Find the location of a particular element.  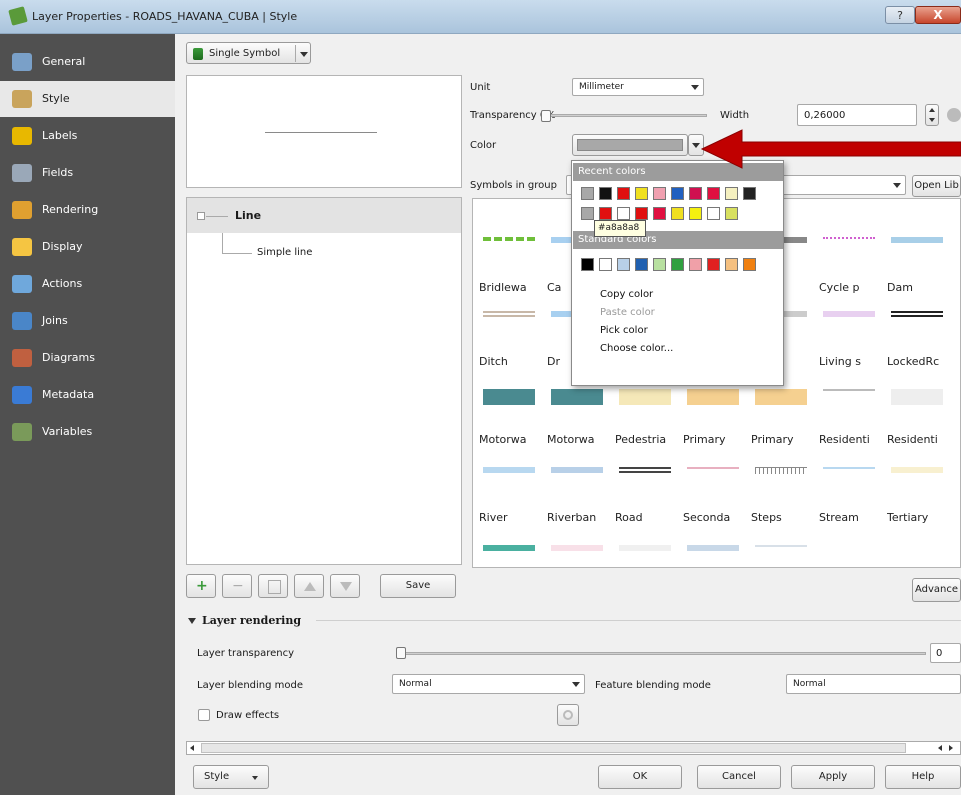

cancel-button: Cancel is located at coordinates (739, 777).